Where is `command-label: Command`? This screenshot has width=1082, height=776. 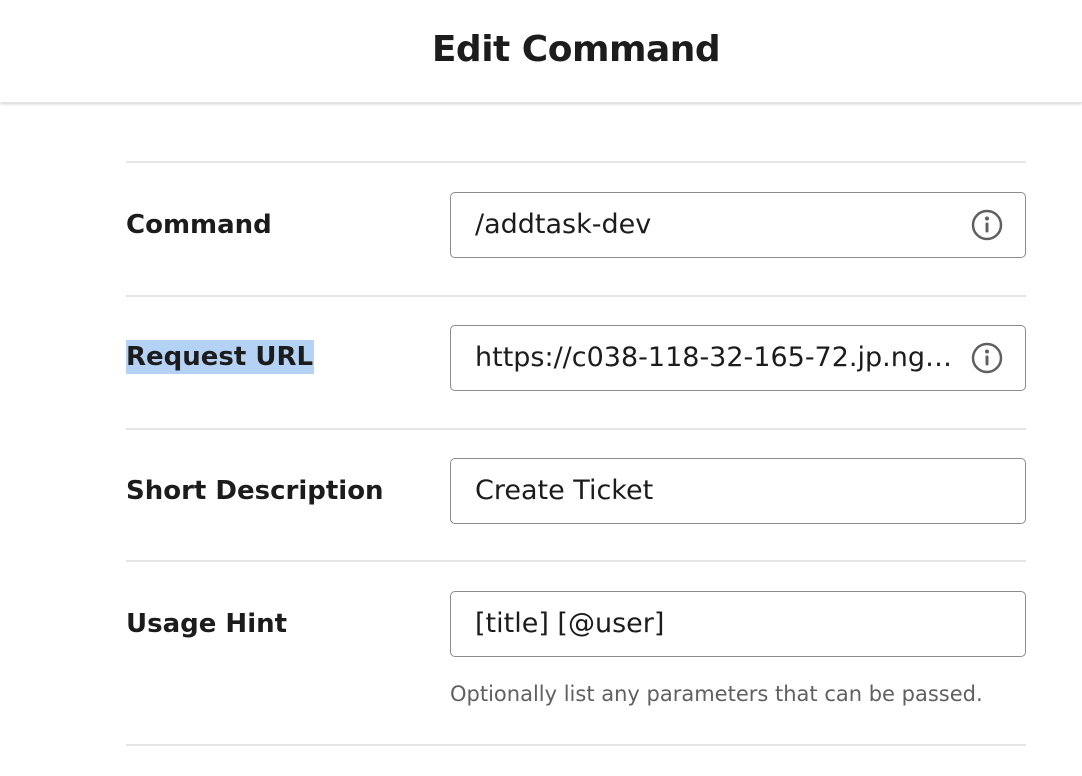 command-label: Command is located at coordinates (199, 225).